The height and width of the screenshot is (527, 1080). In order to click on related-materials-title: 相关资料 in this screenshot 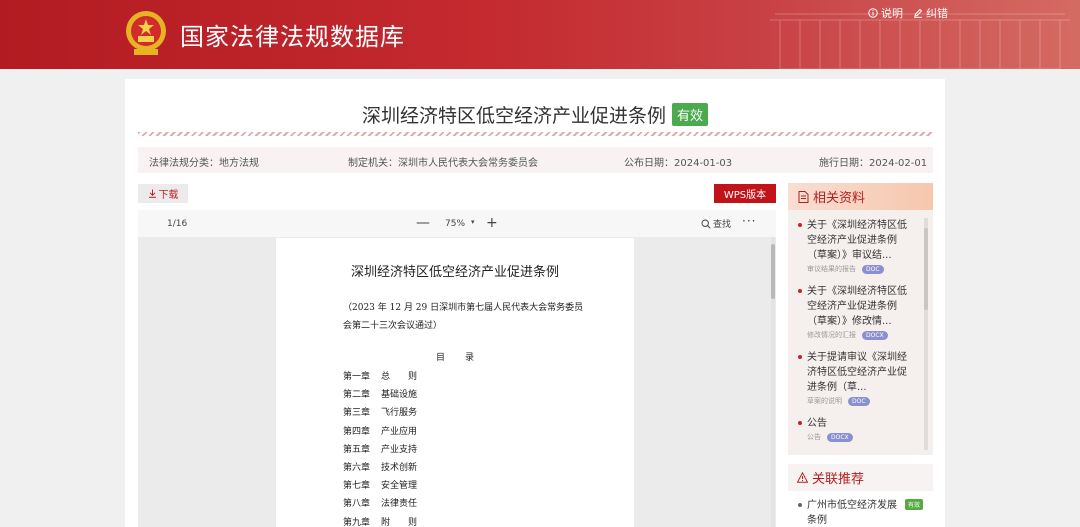, I will do `click(839, 198)`.